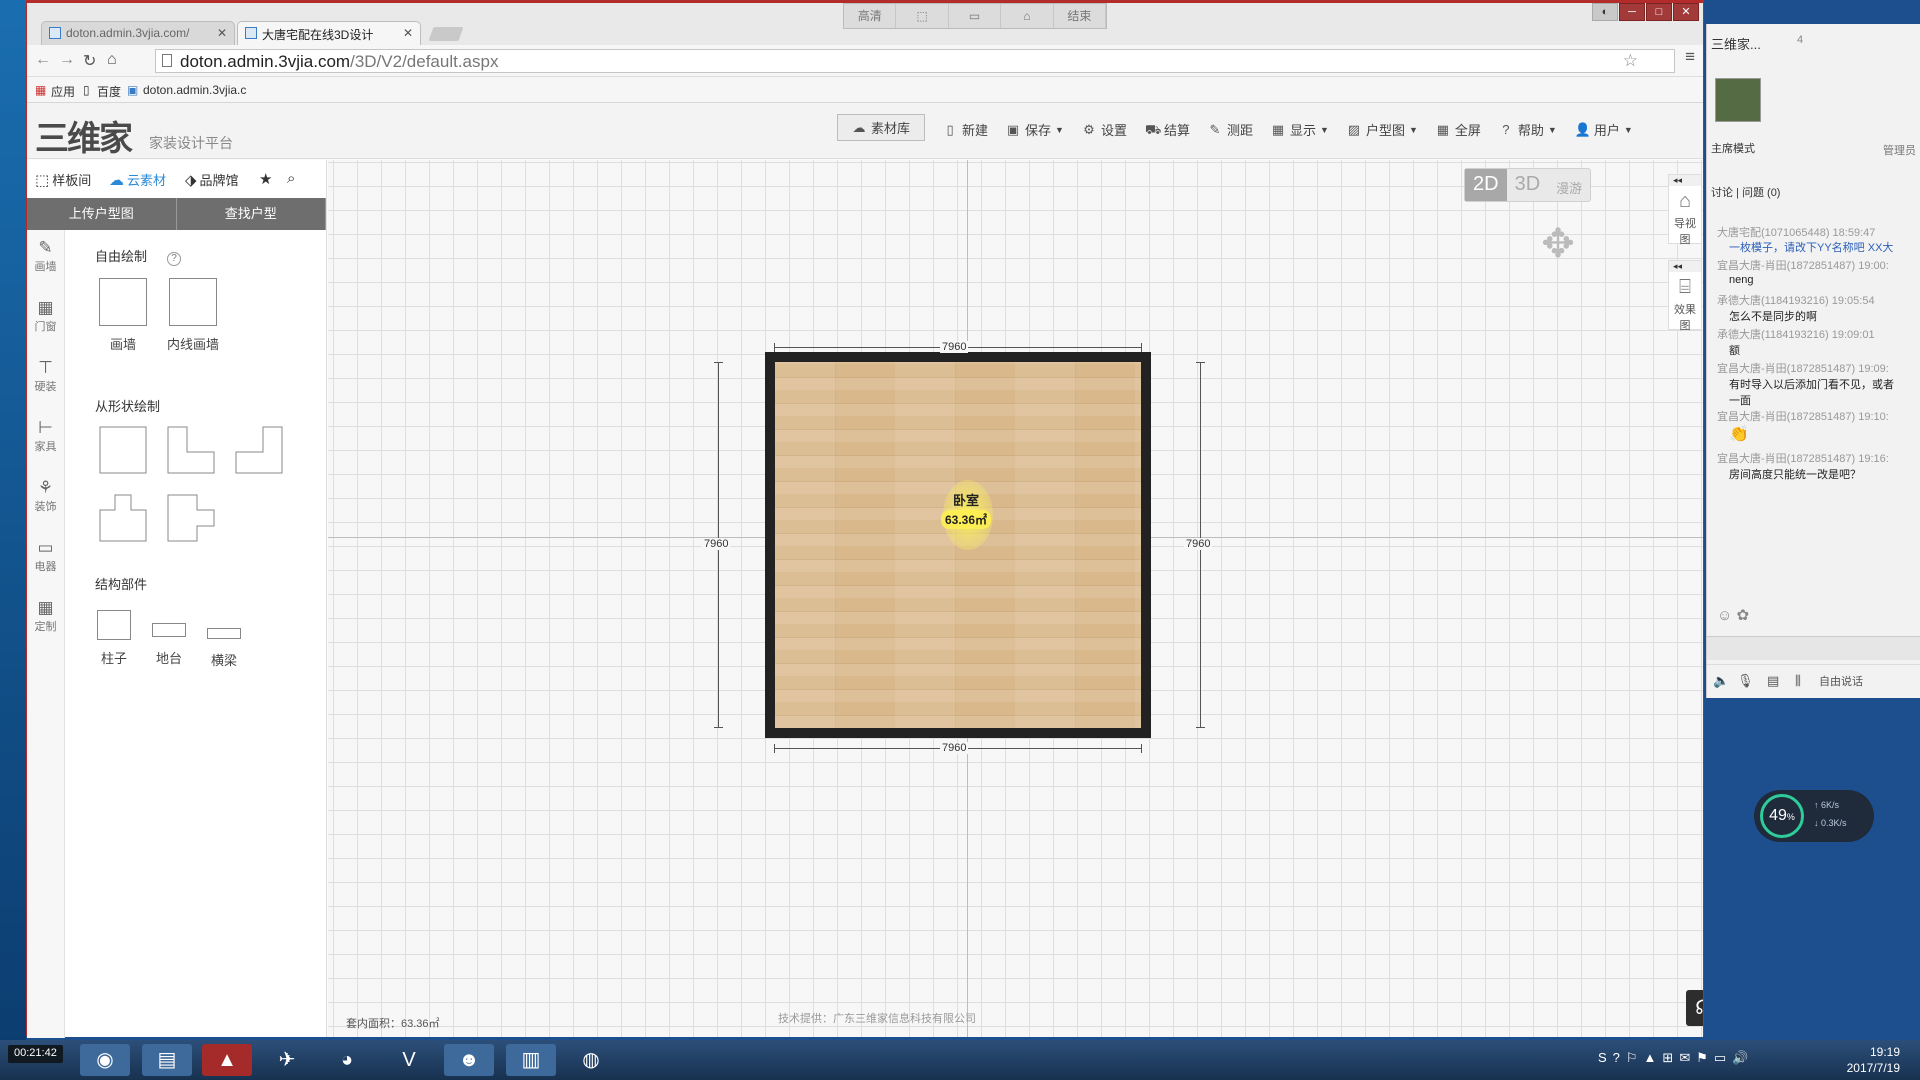 The width and height of the screenshot is (1920, 1080). Describe the element at coordinates (1628, 129) in the screenshot. I see `chevron-down-icon: ▼` at that location.